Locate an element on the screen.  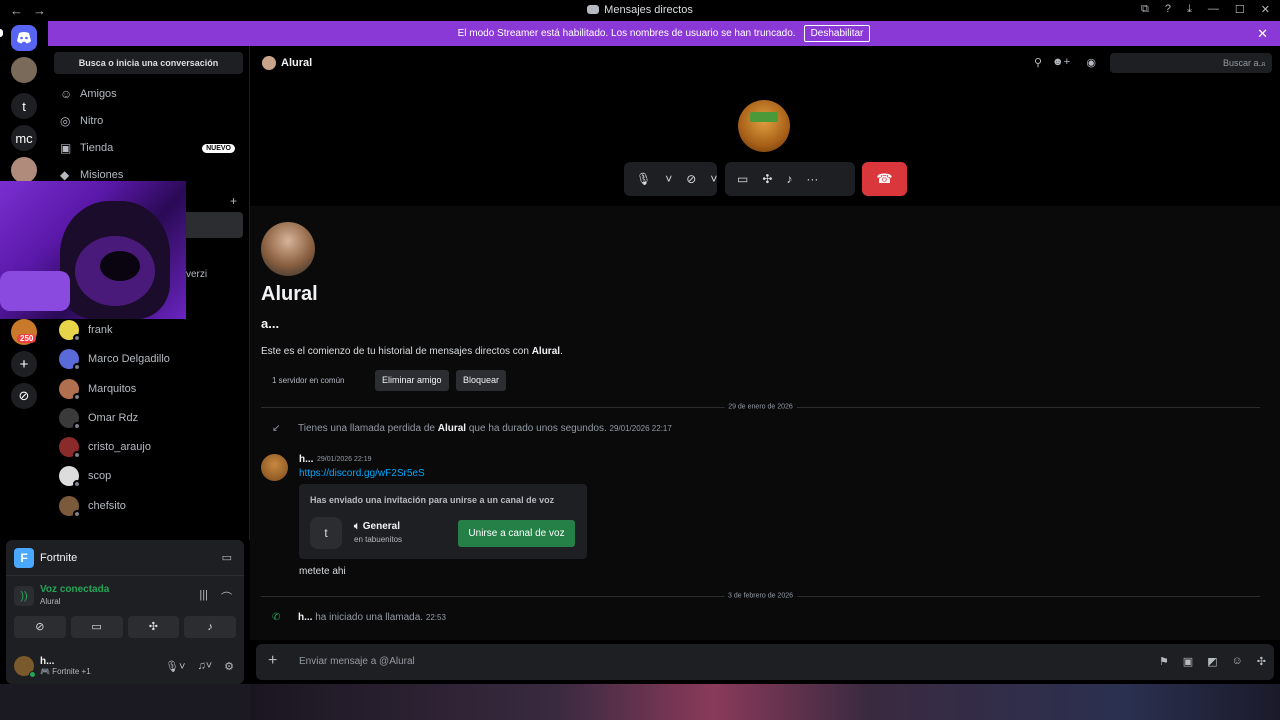
invite-channel: 🔈︎ General is located at coordinates (377, 526).